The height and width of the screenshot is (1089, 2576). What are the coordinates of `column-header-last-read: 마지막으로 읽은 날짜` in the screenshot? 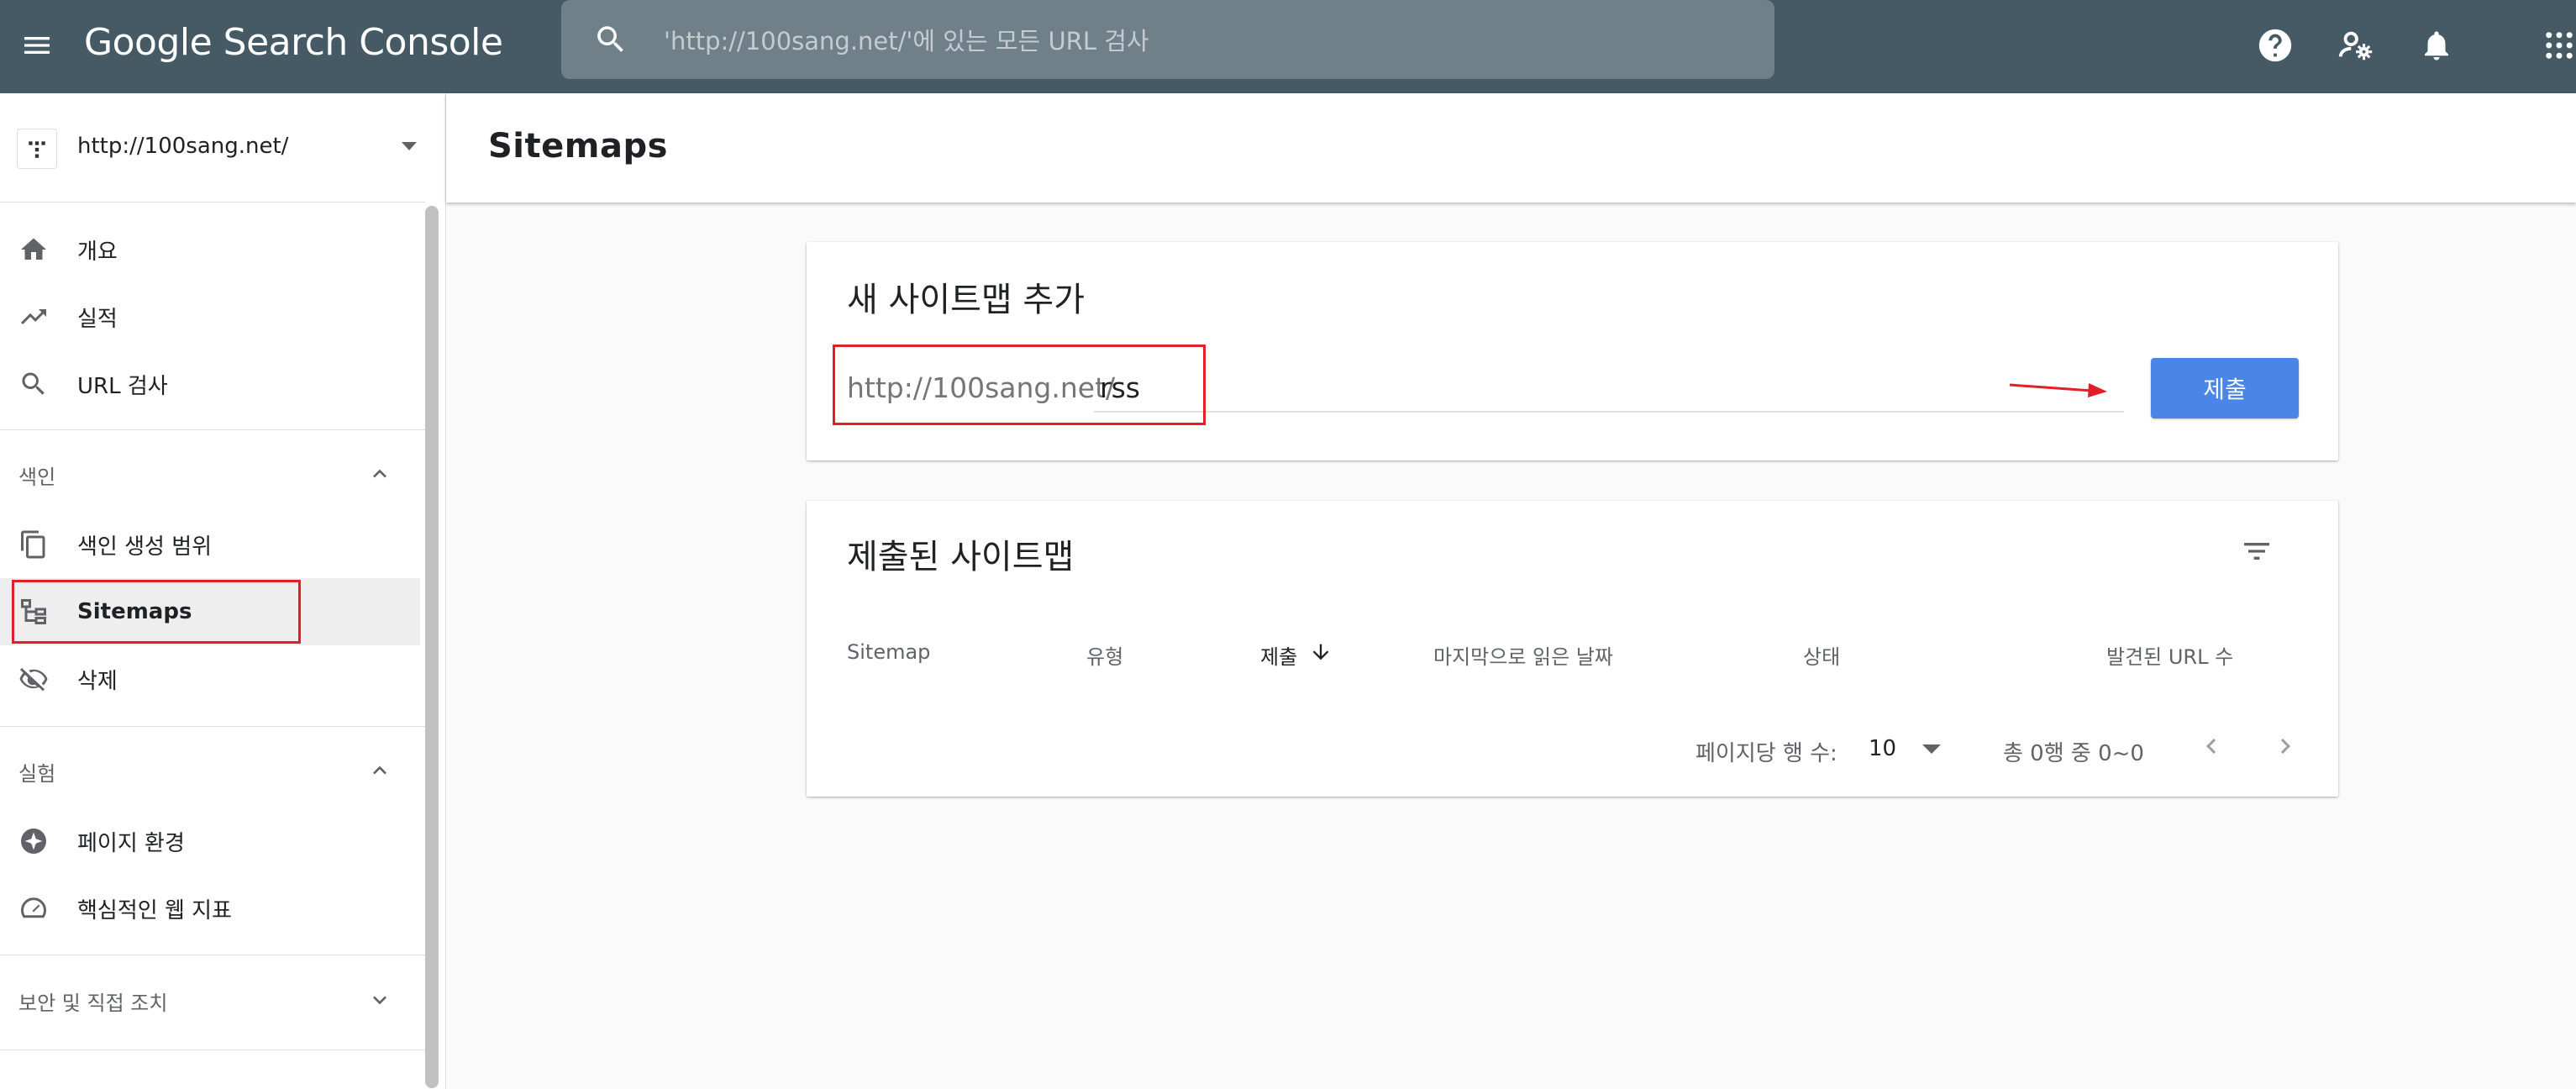 It's located at (1523, 655).